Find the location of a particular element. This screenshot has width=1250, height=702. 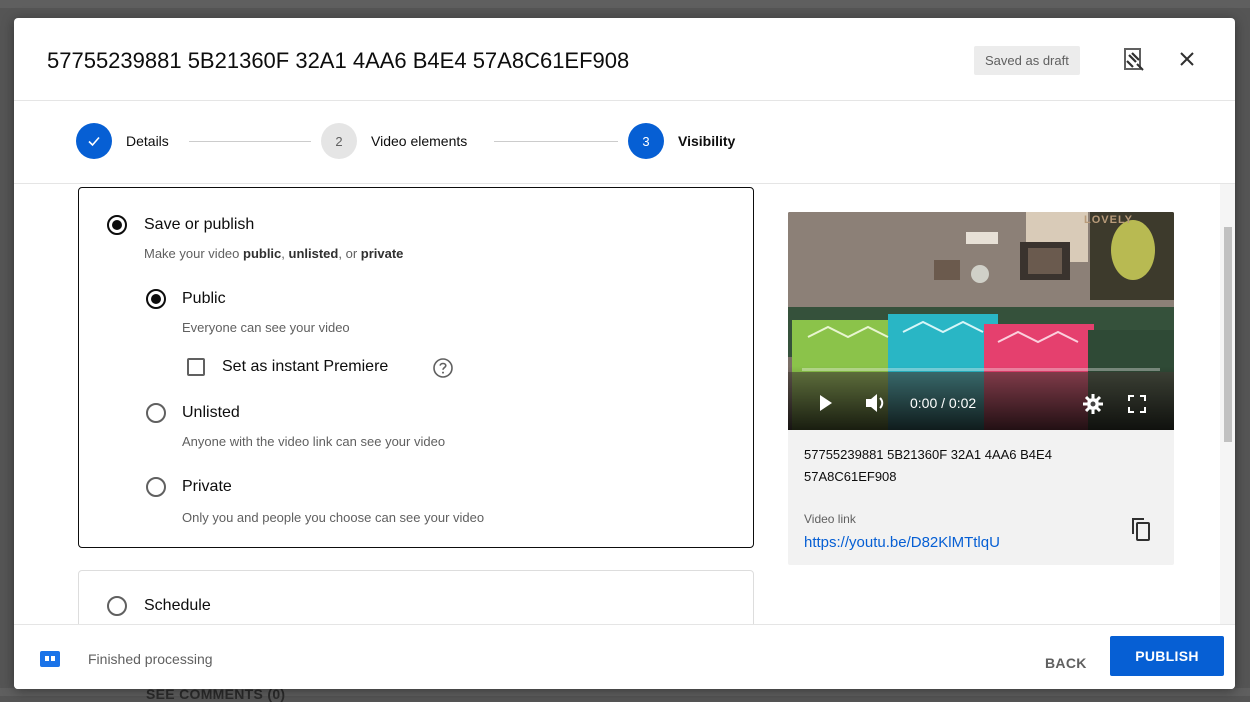

video-controls is located at coordinates (981, 398).